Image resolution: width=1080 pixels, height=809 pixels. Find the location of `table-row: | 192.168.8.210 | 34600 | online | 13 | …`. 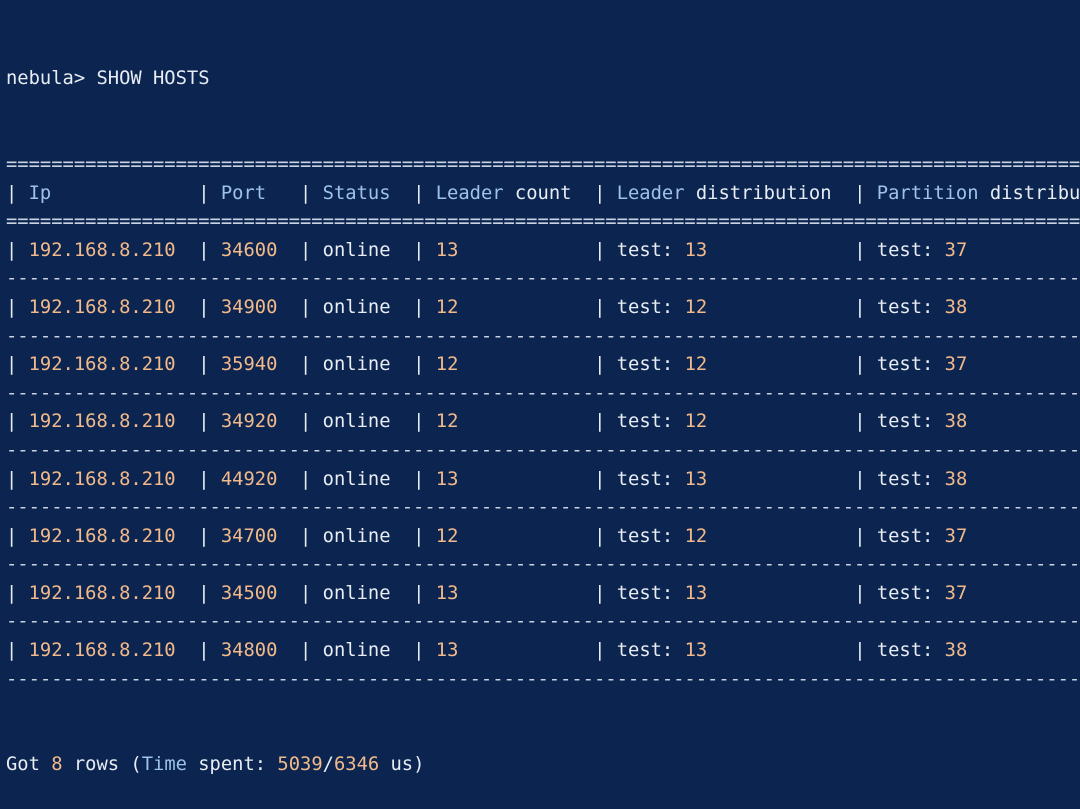

table-row: | 192.168.8.210 | 34600 | online | 13 | … is located at coordinates (487, 250).